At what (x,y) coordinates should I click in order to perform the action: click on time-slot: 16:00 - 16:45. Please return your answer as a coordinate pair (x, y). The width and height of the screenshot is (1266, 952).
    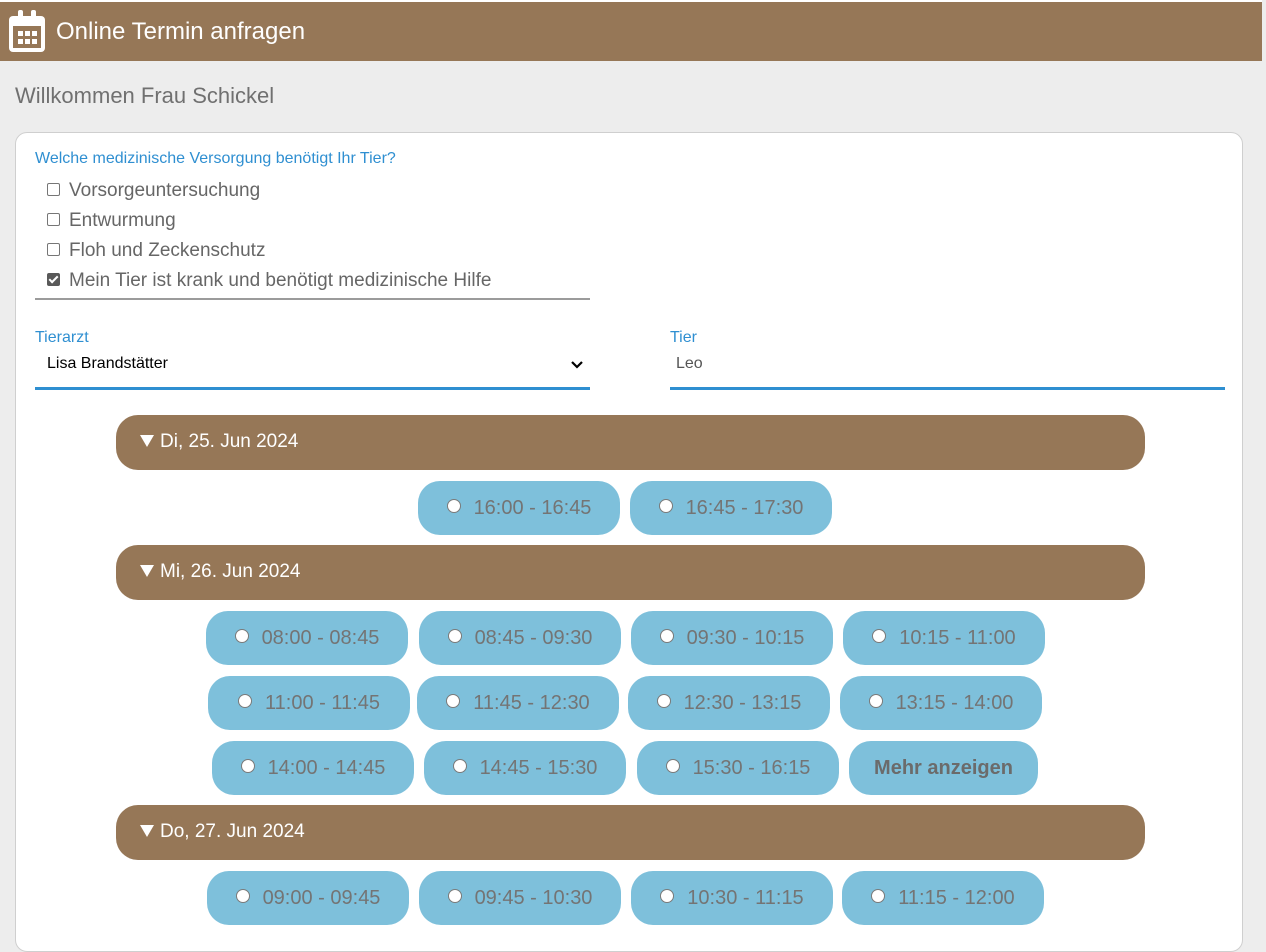
    Looking at the image, I should click on (519, 508).